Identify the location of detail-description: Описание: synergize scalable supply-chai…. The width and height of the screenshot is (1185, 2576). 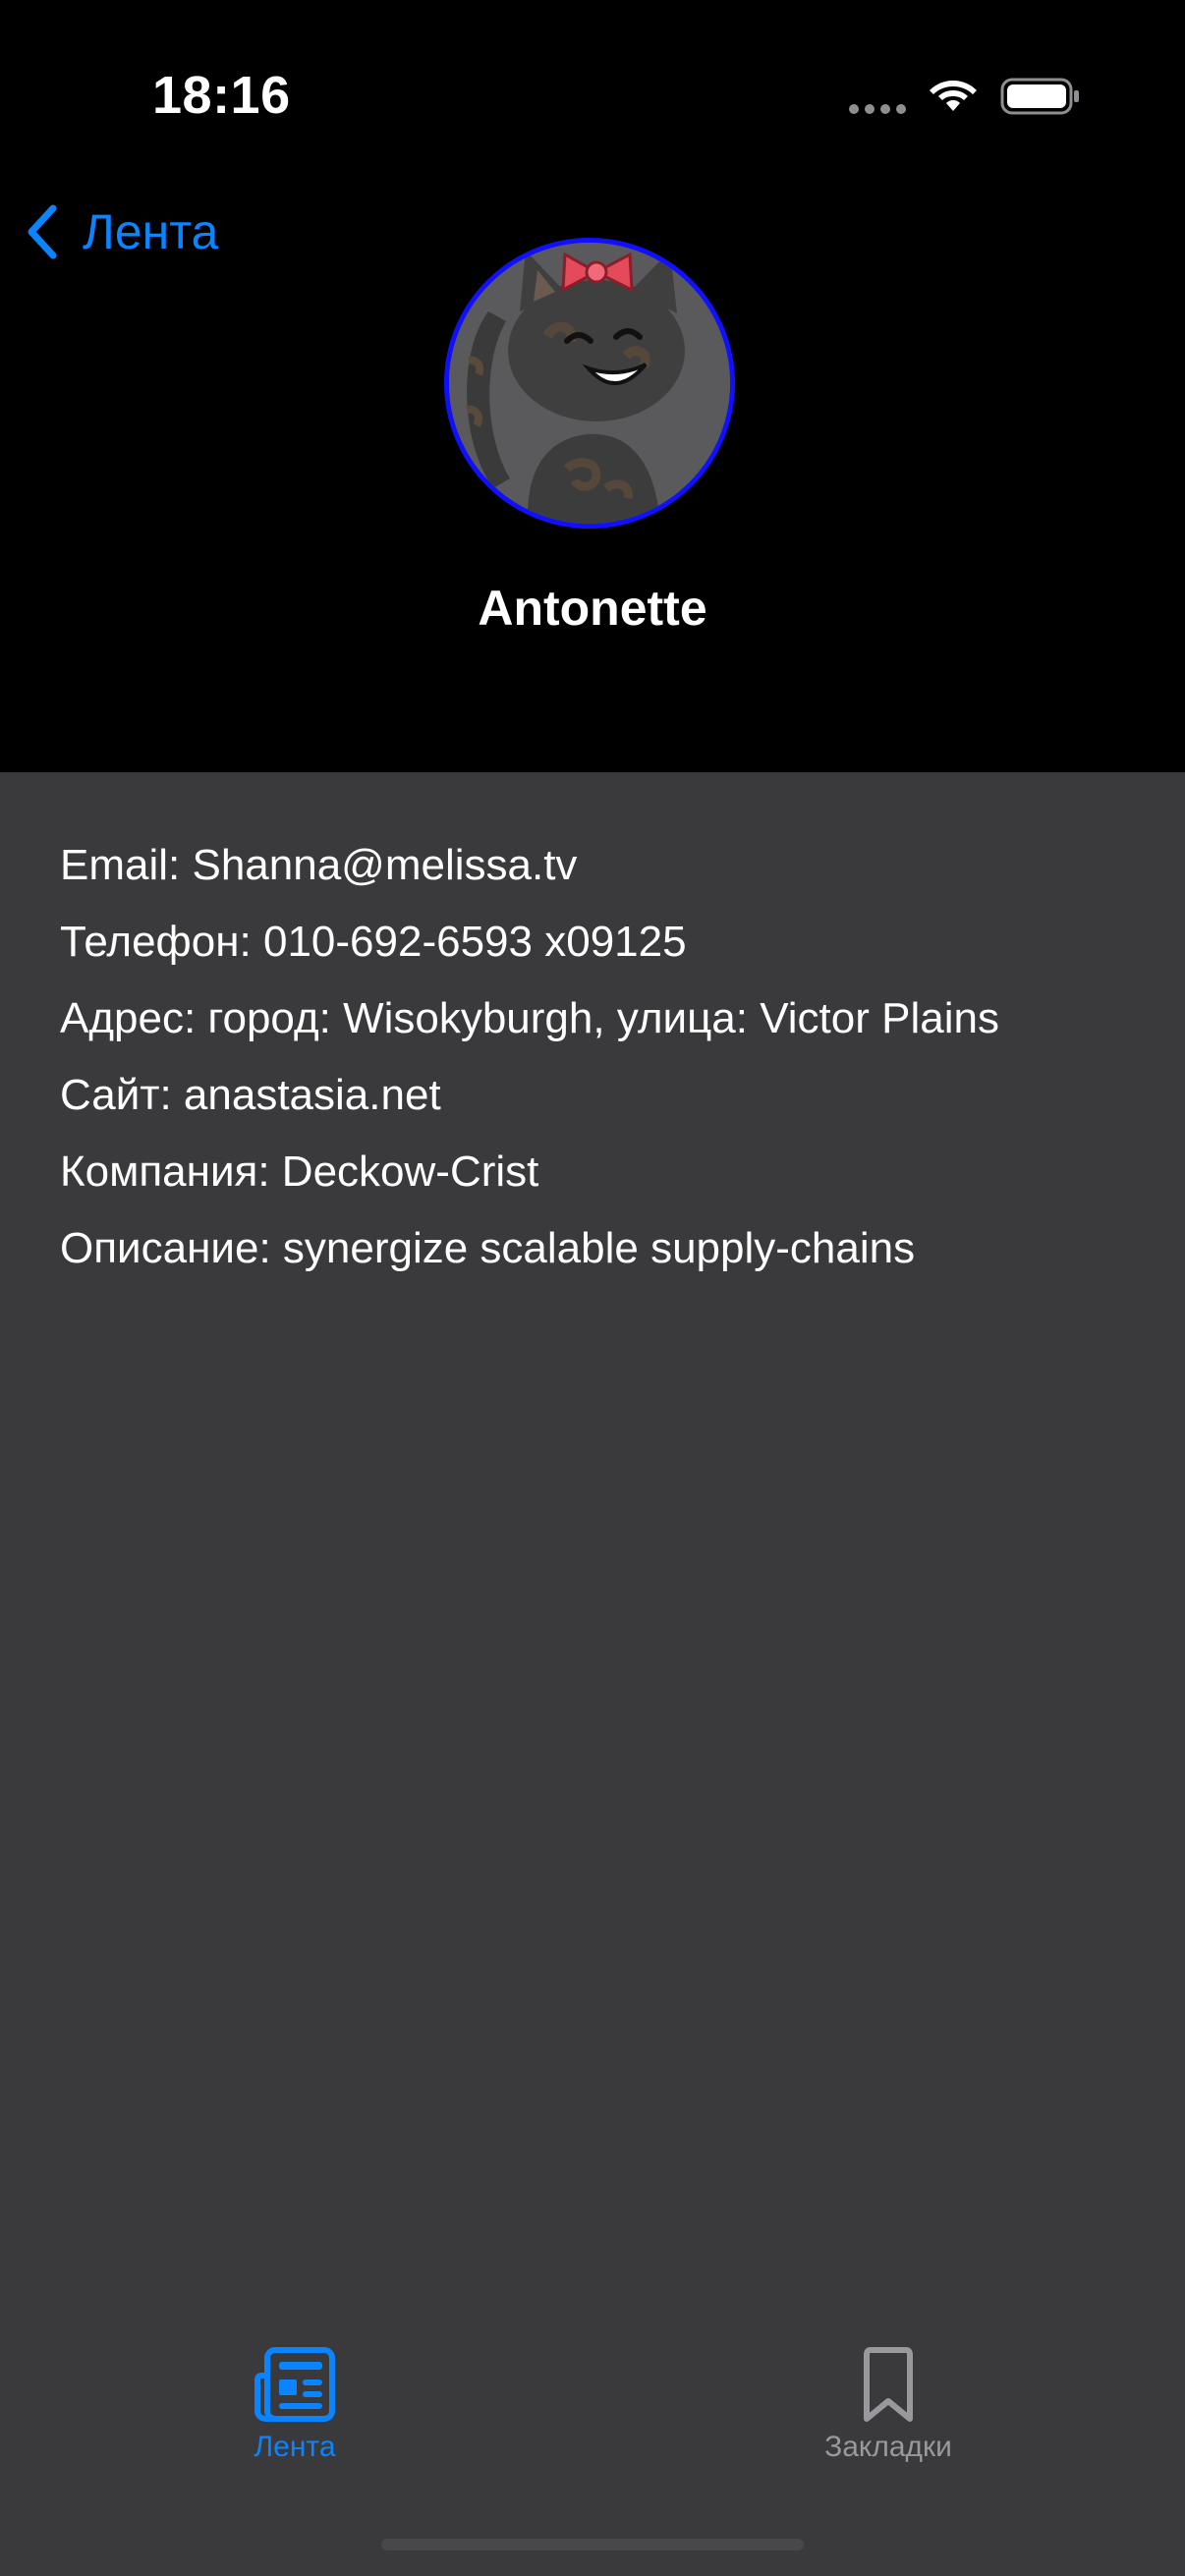
(488, 1248).